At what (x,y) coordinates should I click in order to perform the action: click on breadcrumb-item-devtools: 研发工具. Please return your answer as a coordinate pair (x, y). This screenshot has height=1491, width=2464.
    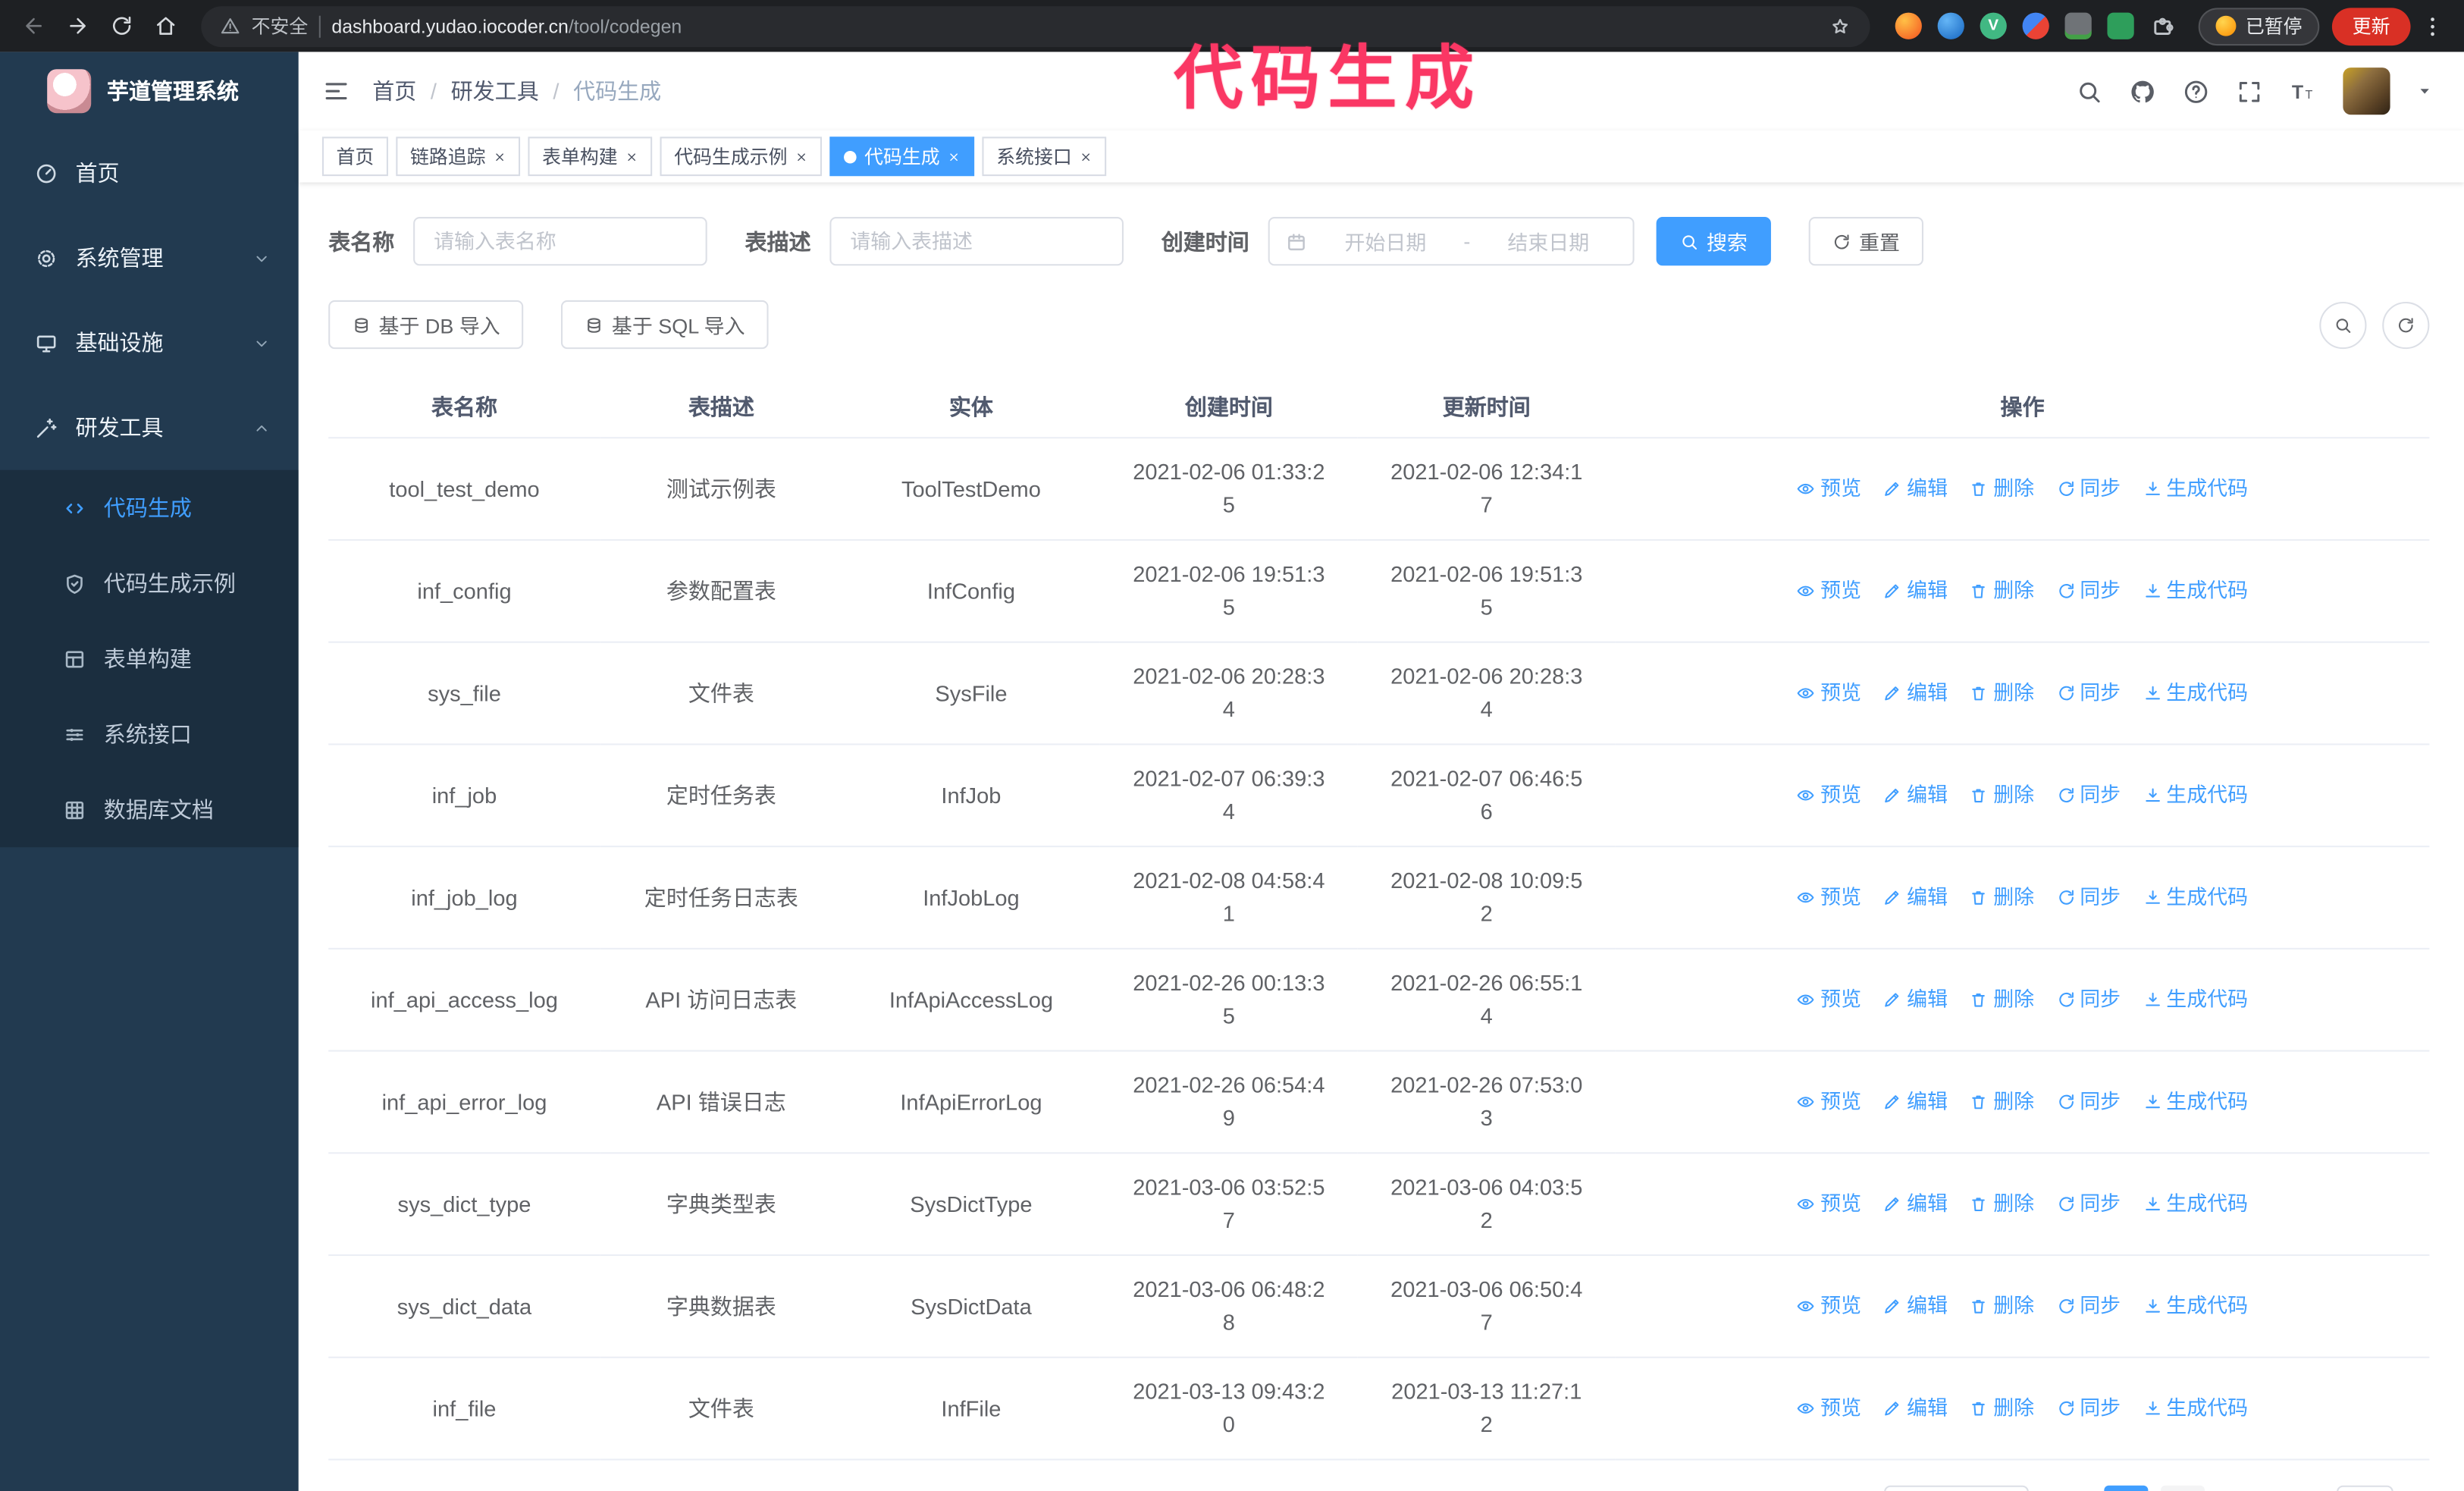
    Looking at the image, I should click on (495, 90).